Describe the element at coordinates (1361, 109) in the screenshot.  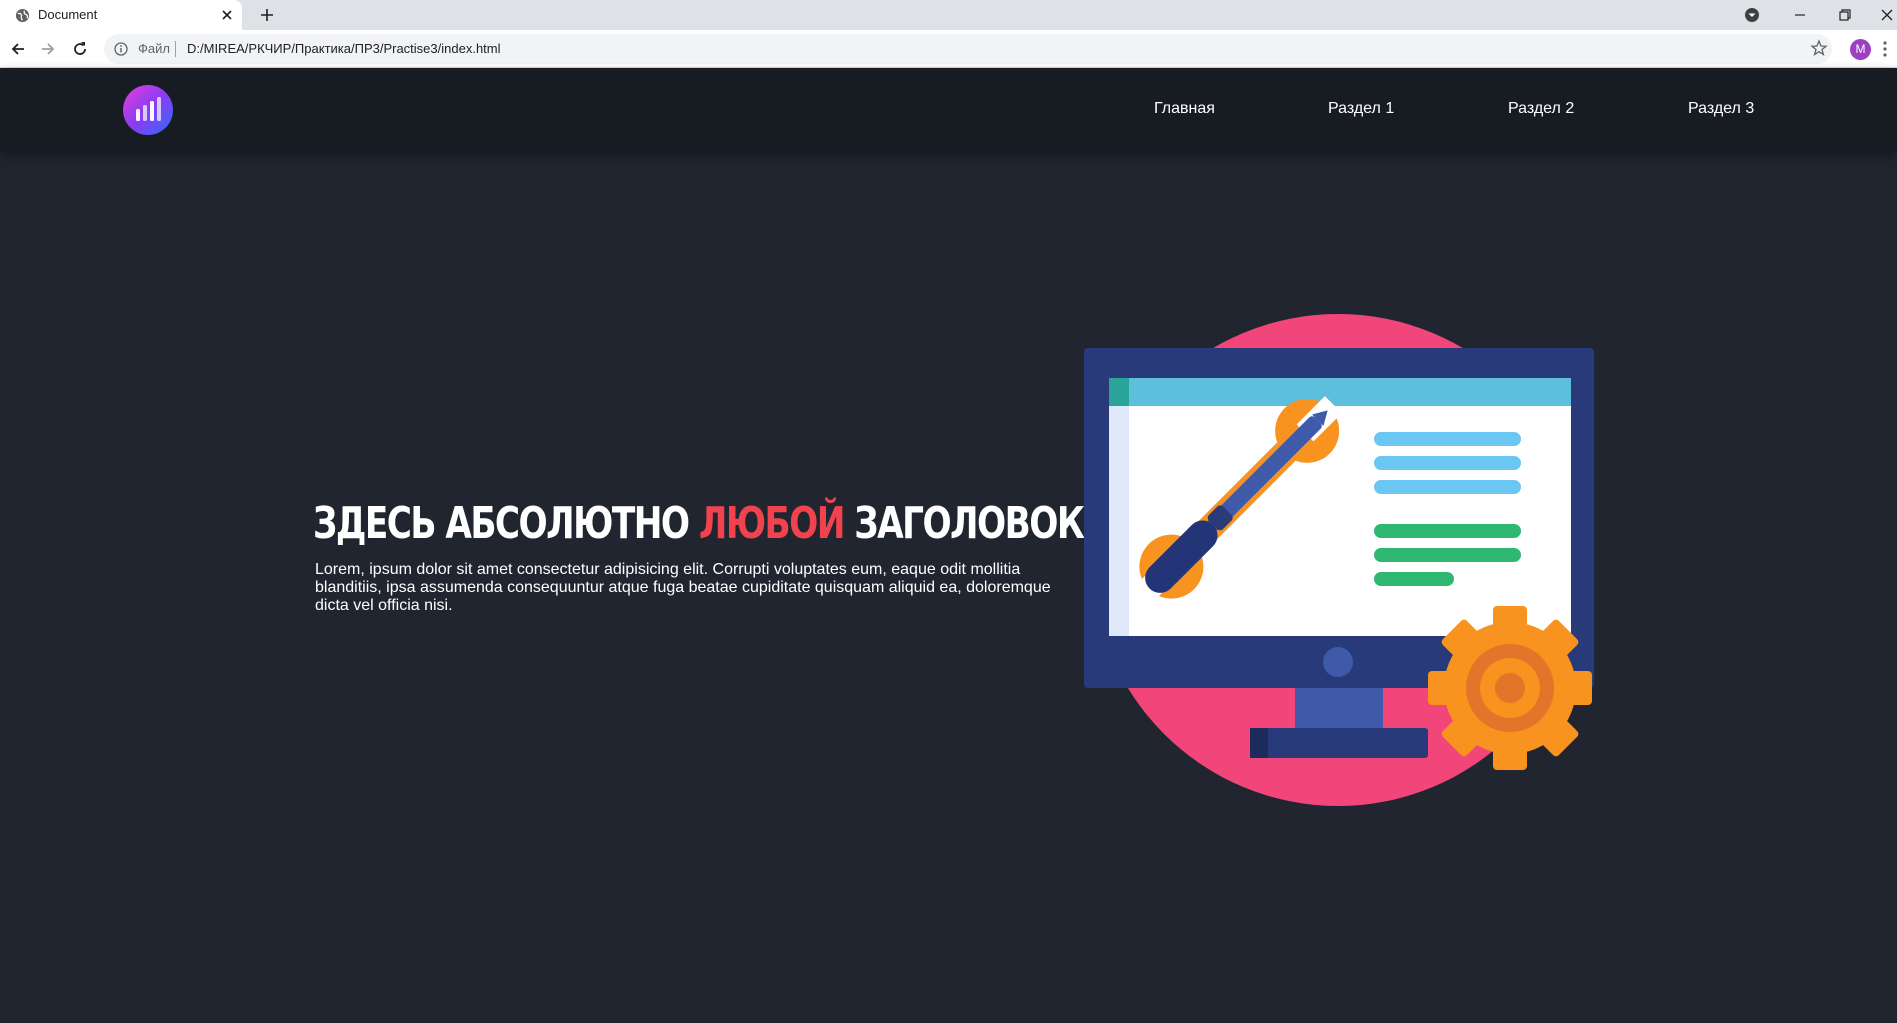
I see `nav-link-section-1: Раздел 1` at that location.